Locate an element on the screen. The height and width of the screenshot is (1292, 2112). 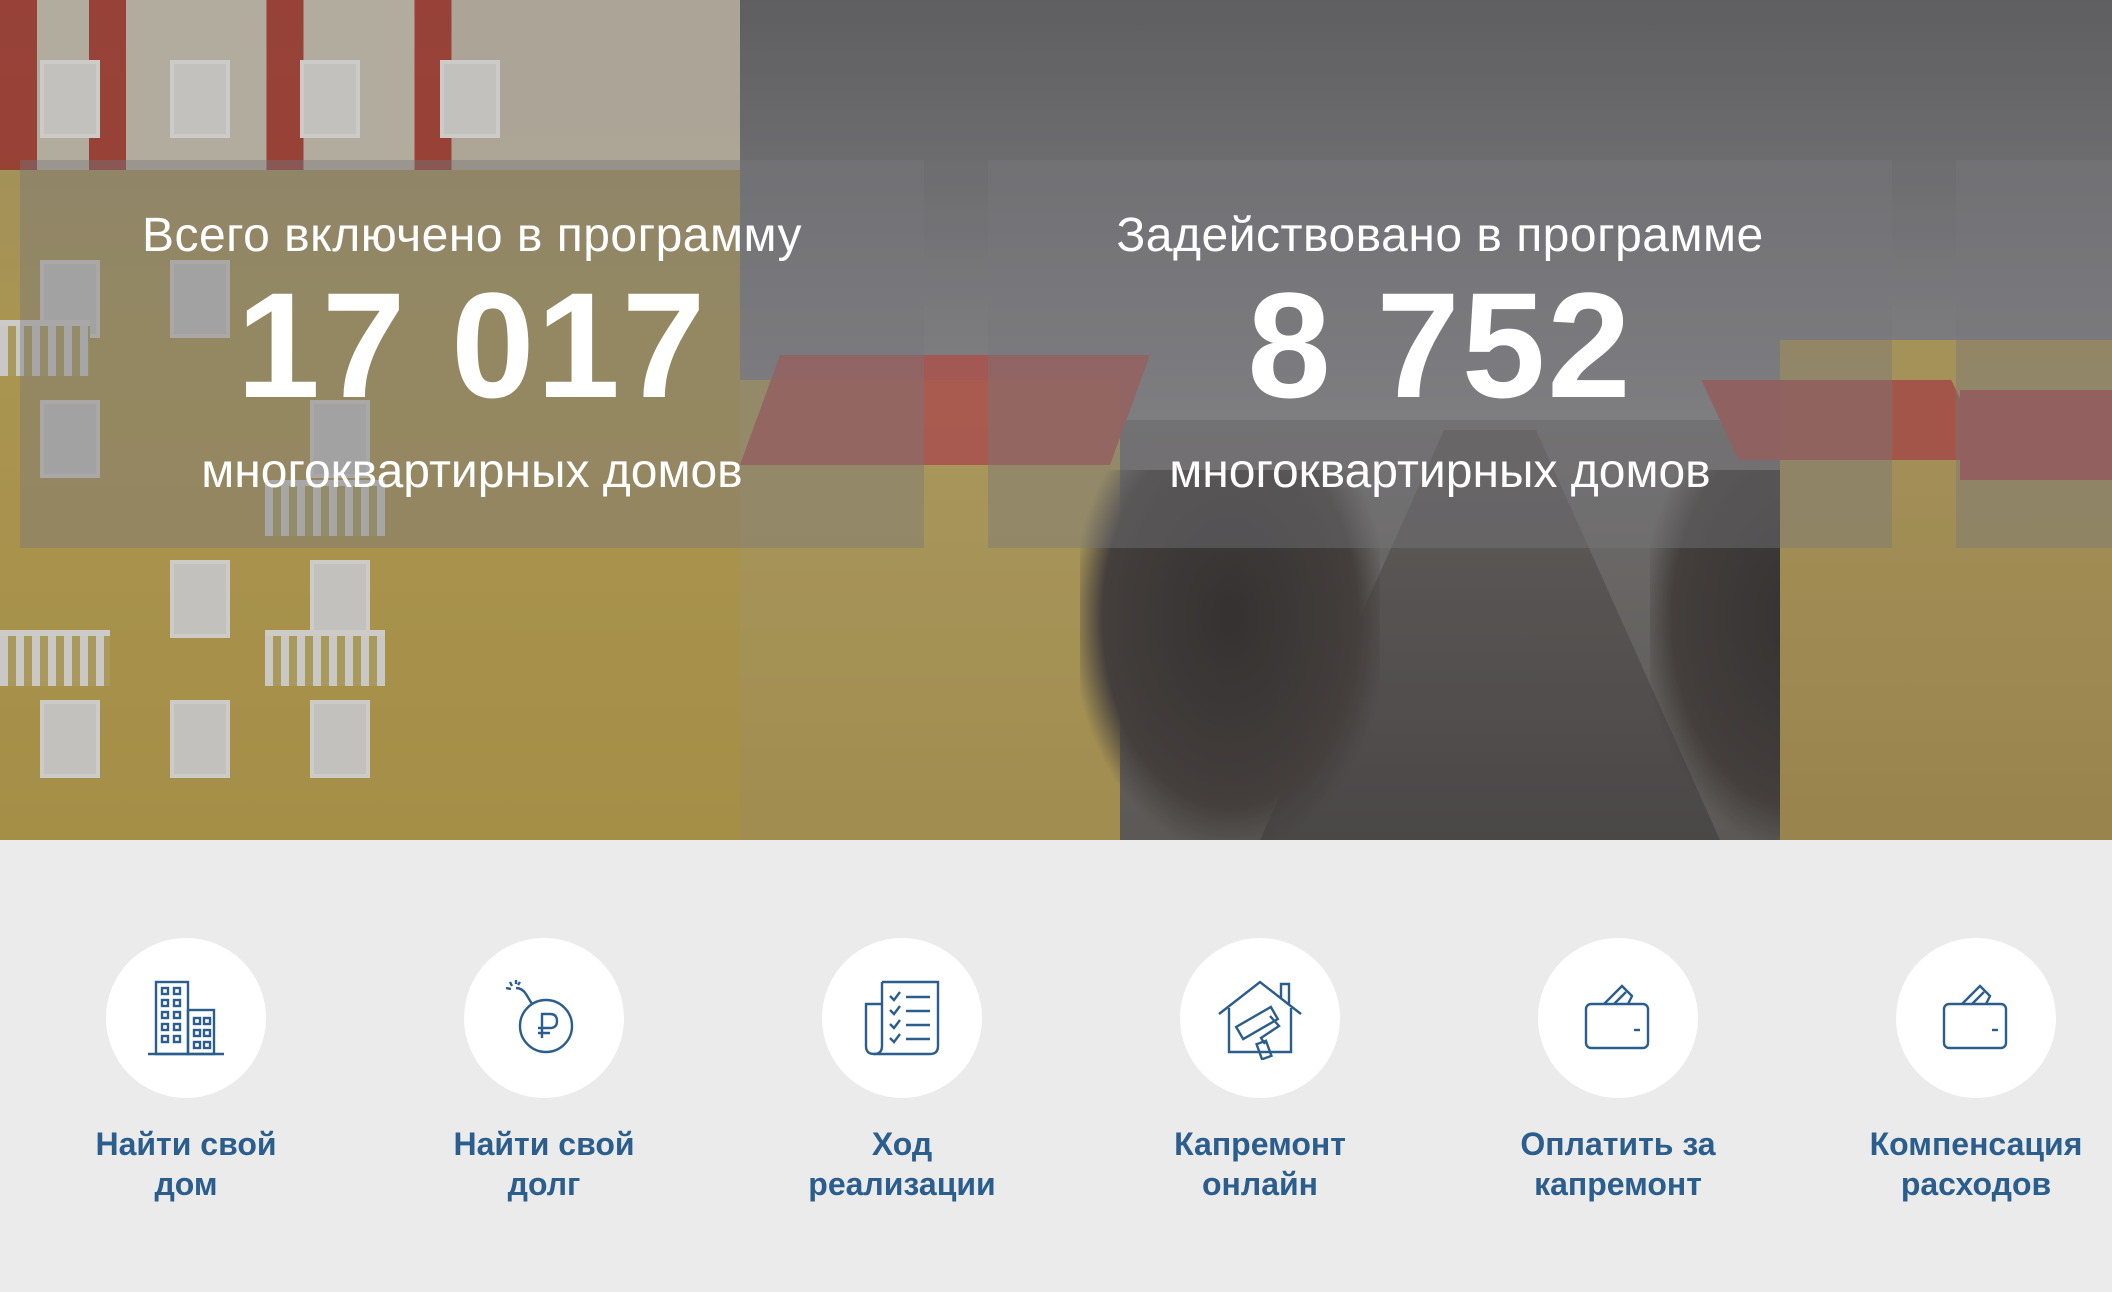
nav-label: Оплатить за капремонт is located at coordinates (1618, 1164).